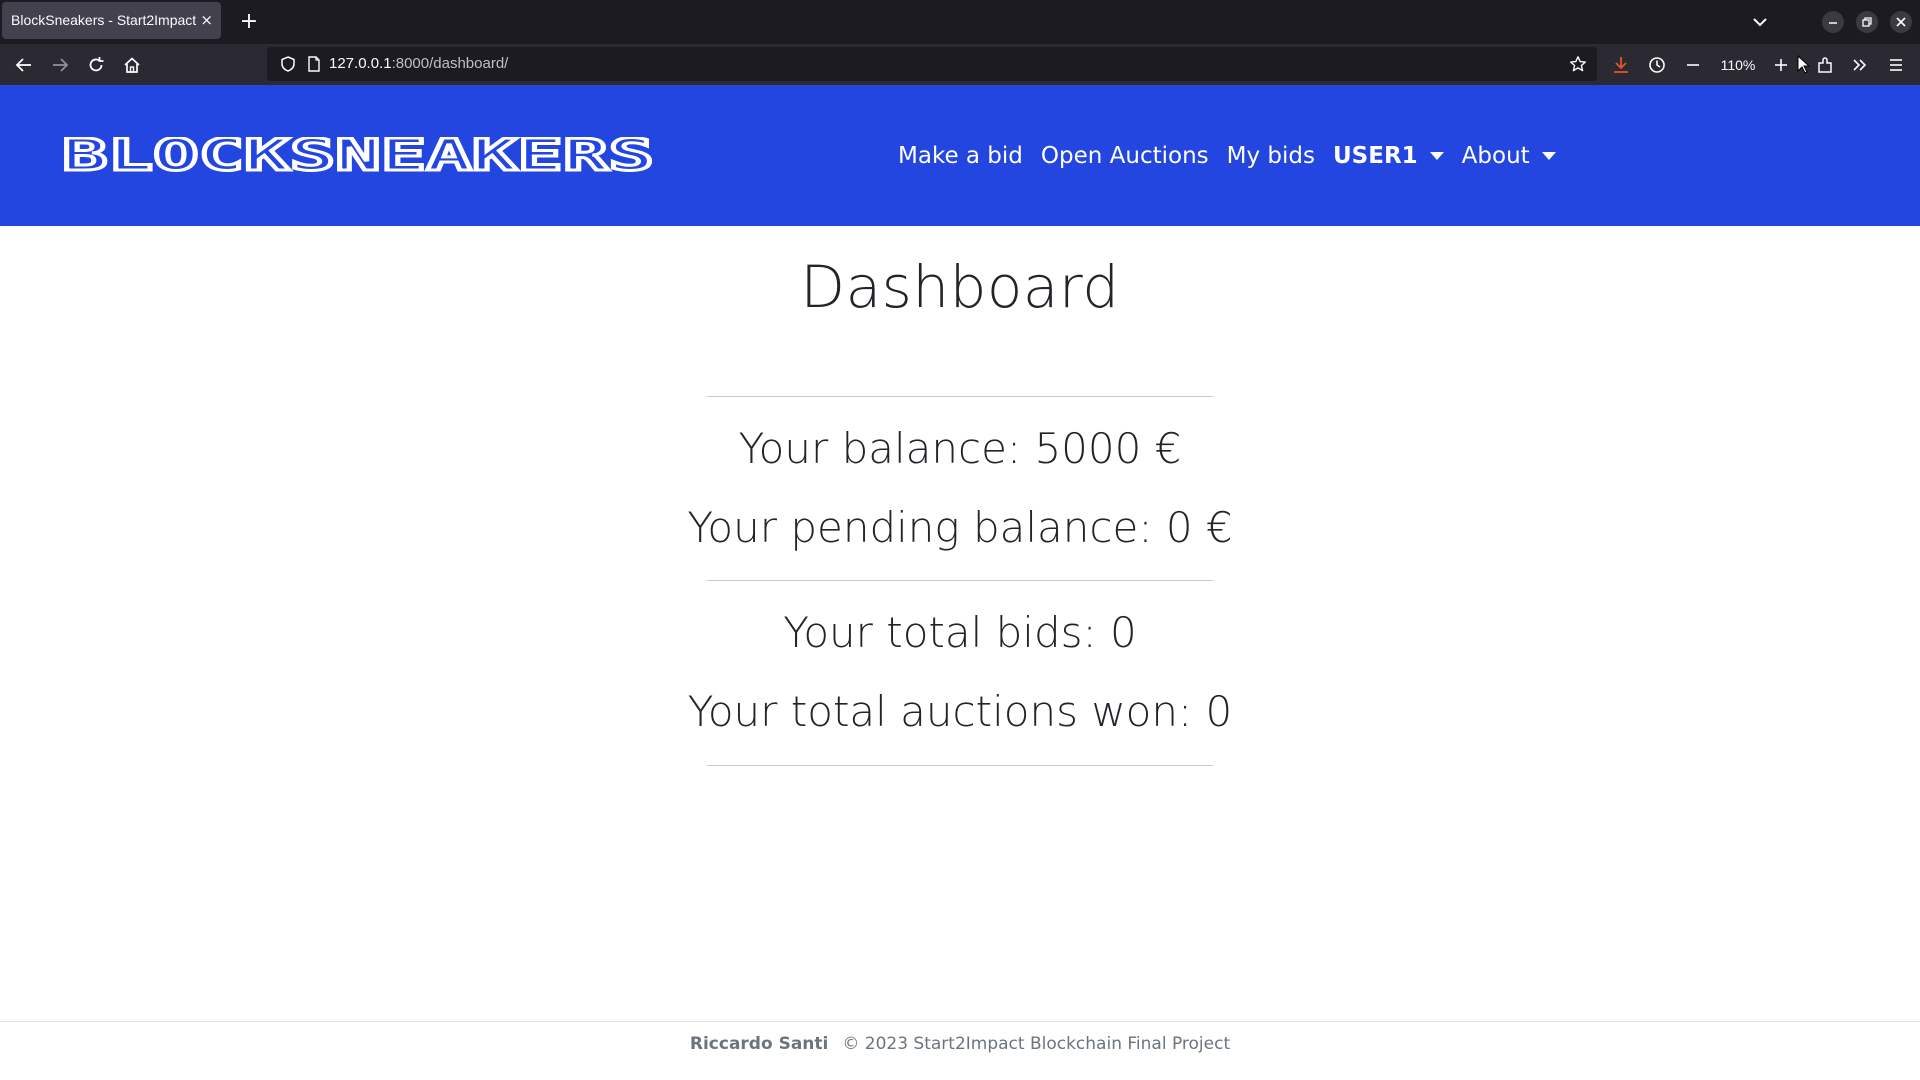 The width and height of the screenshot is (1920, 1080). What do you see at coordinates (360, 63) in the screenshot?
I see `url-host: 127.0.0.1` at bounding box center [360, 63].